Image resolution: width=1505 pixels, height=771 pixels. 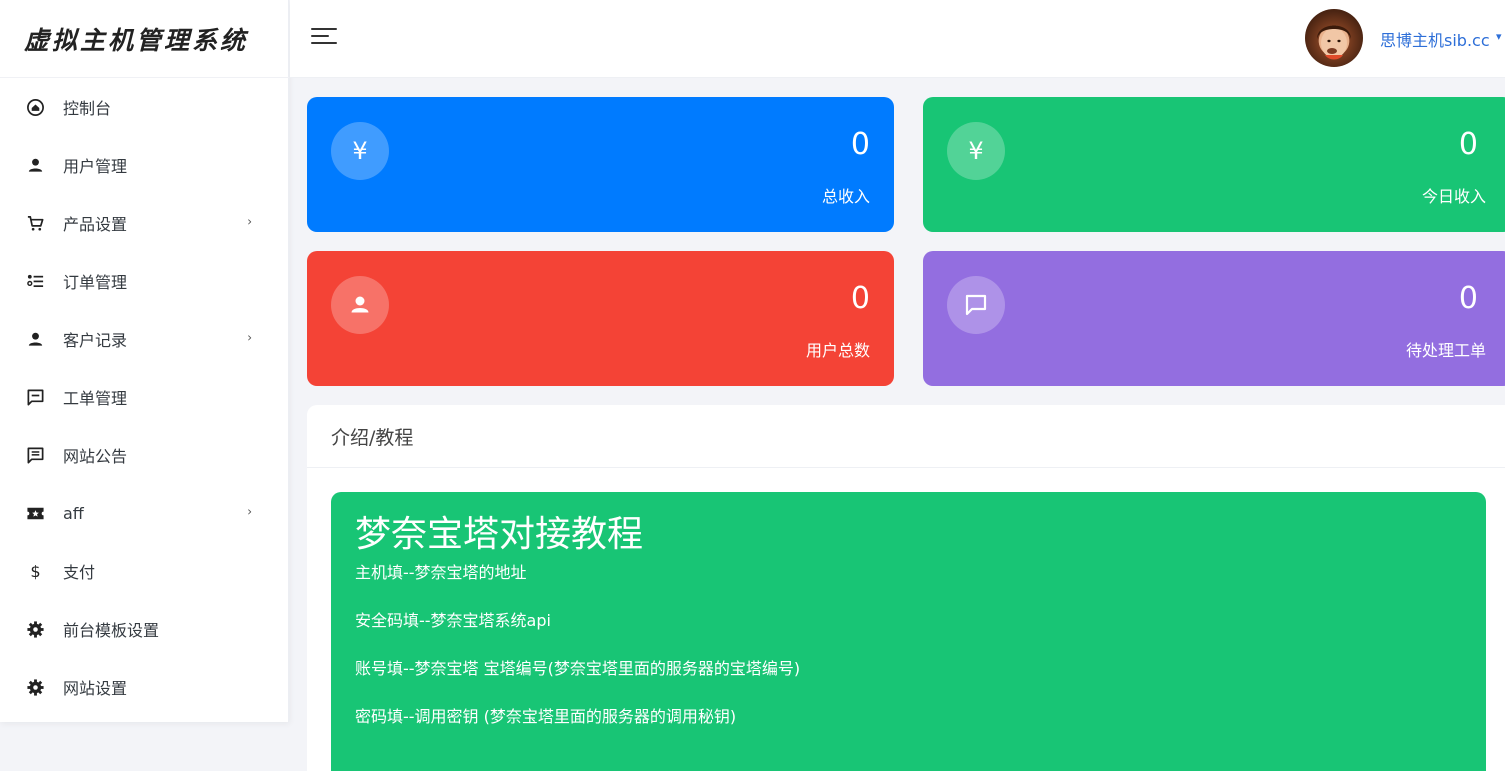 What do you see at coordinates (578, 669) in the screenshot?
I see `tutorial-line: 账号填--梦奈宝塔 宝塔编号(梦奈宝塔里面的服务器的宝塔编号)` at bounding box center [578, 669].